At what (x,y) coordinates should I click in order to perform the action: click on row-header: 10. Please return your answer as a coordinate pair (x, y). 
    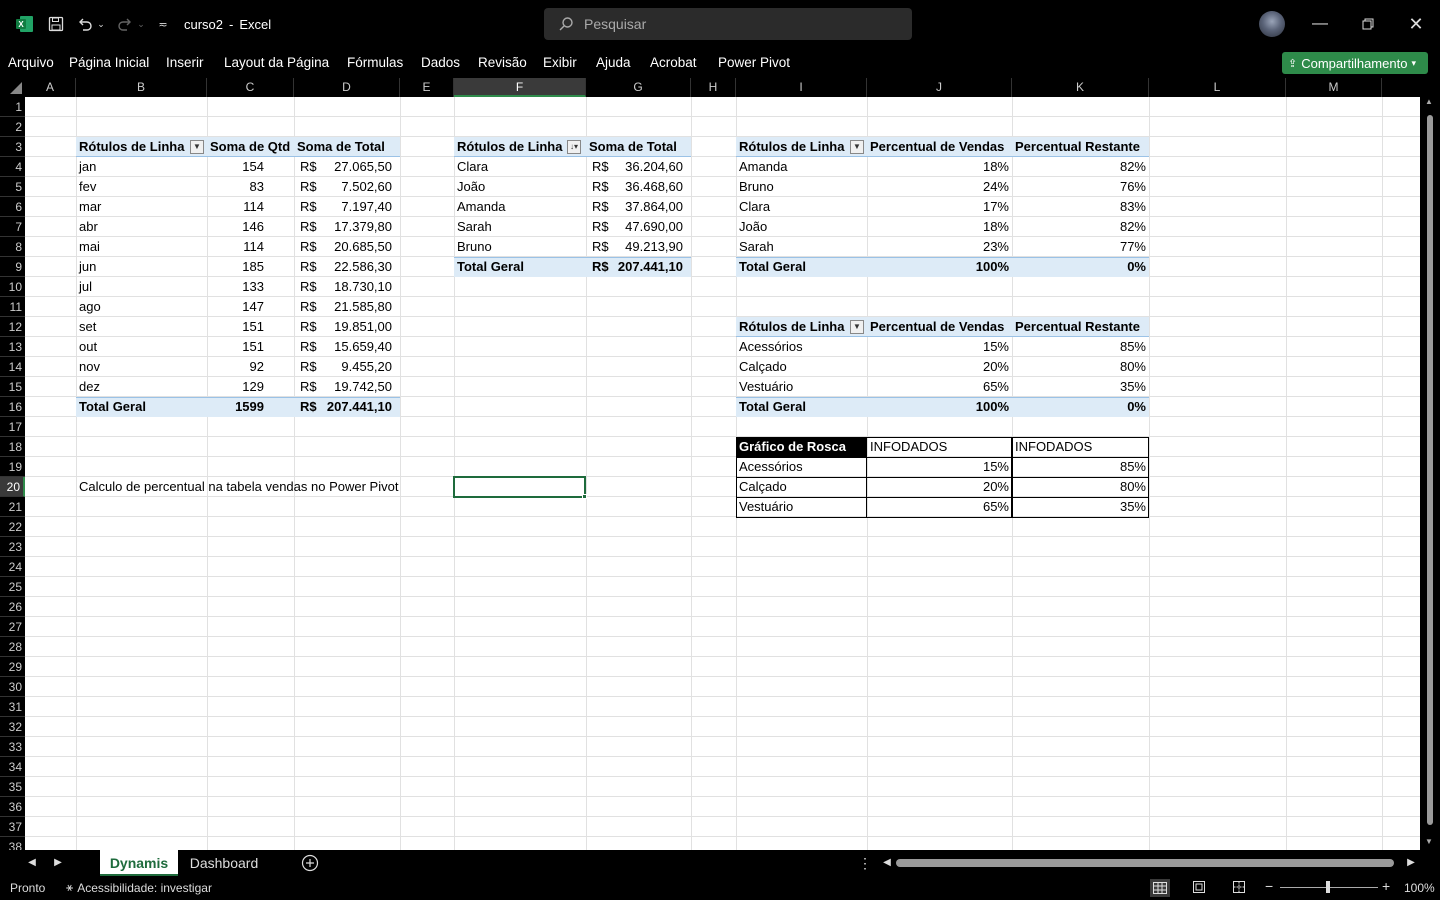
    Looking at the image, I should click on (12, 287).